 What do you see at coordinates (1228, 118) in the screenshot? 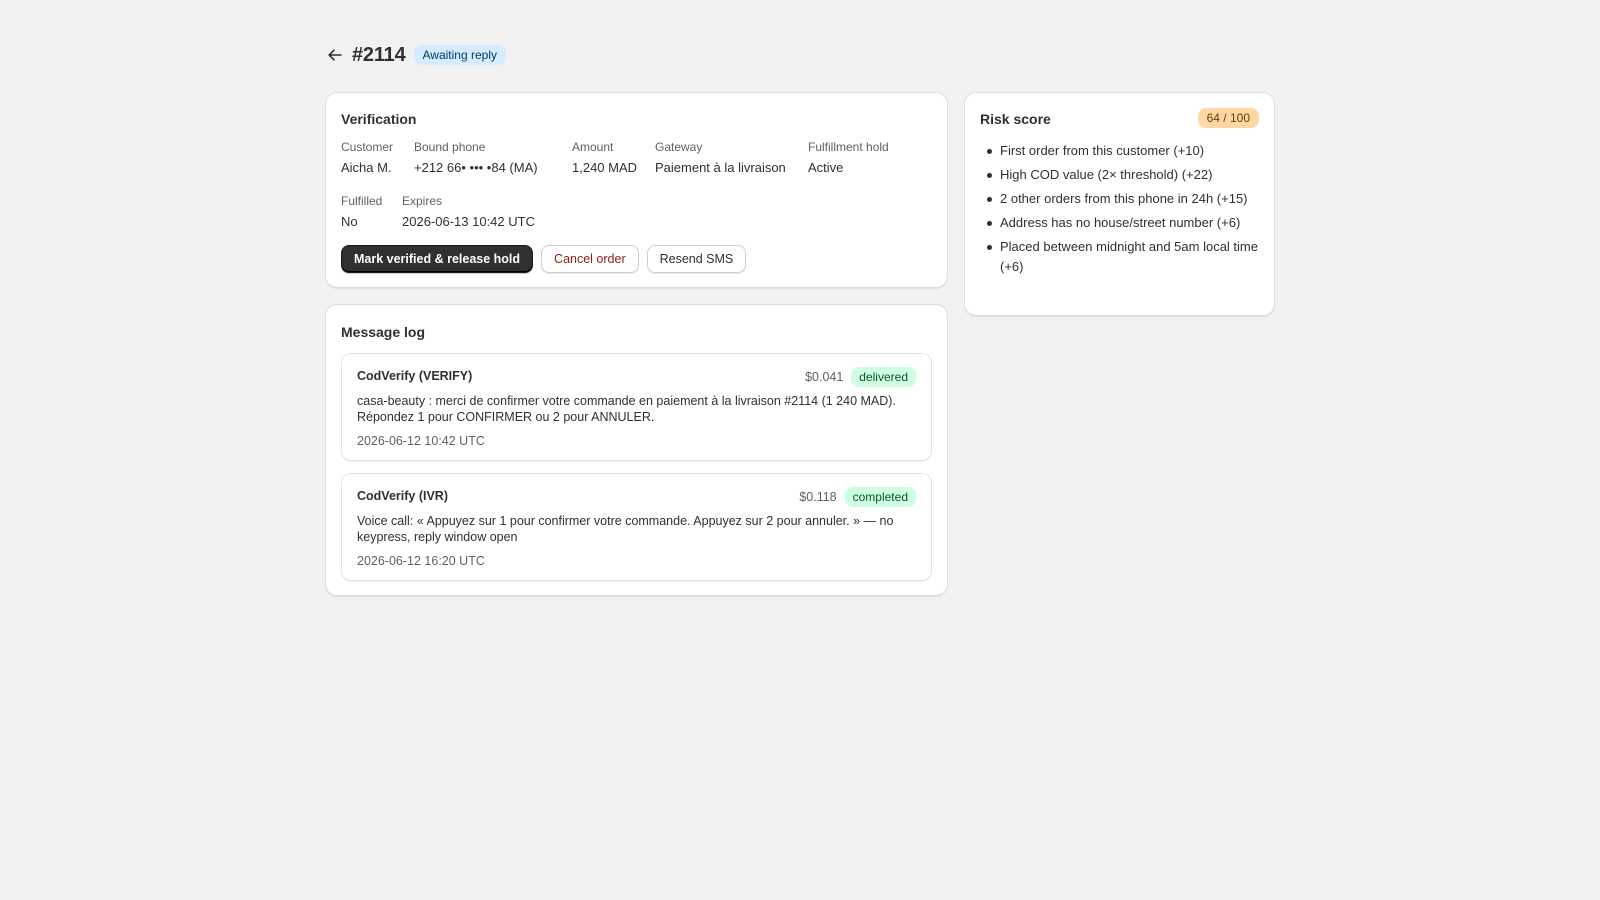
I see `risk-score-badge: 64 / 100` at bounding box center [1228, 118].